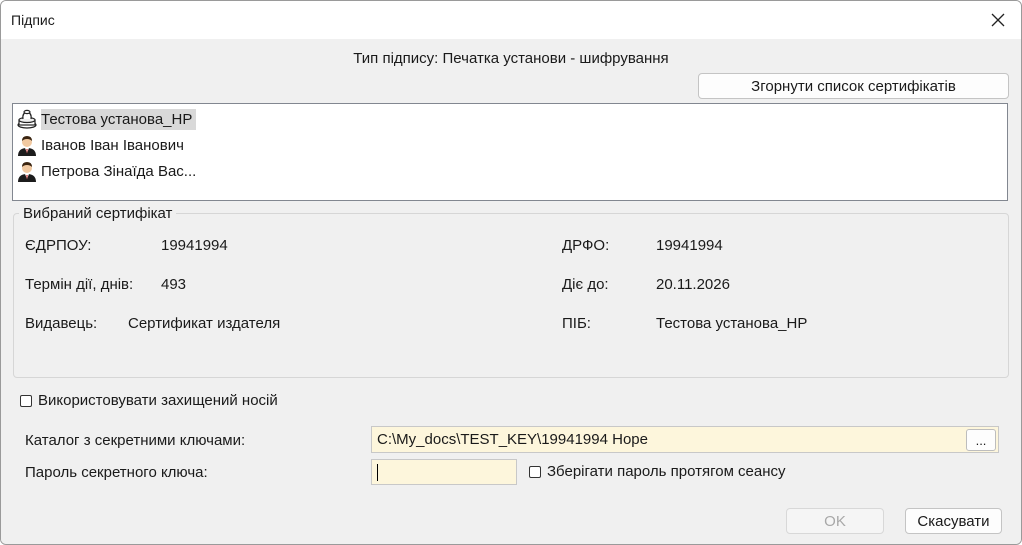 This screenshot has width=1022, height=545. Describe the element at coordinates (953, 521) in the screenshot. I see `cancel-button: Скасувати` at that location.